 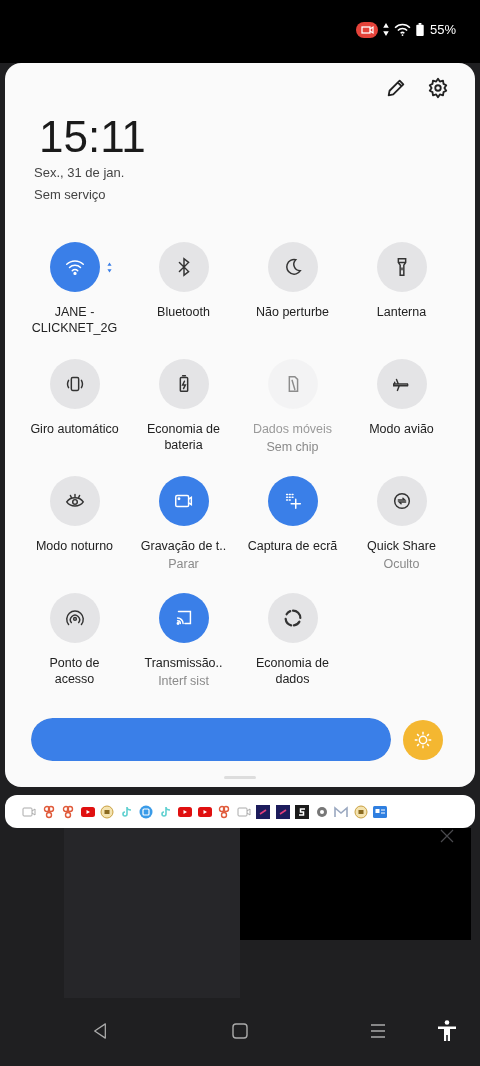 I want to click on tile-label: Modo avião, so click(x=401, y=429).